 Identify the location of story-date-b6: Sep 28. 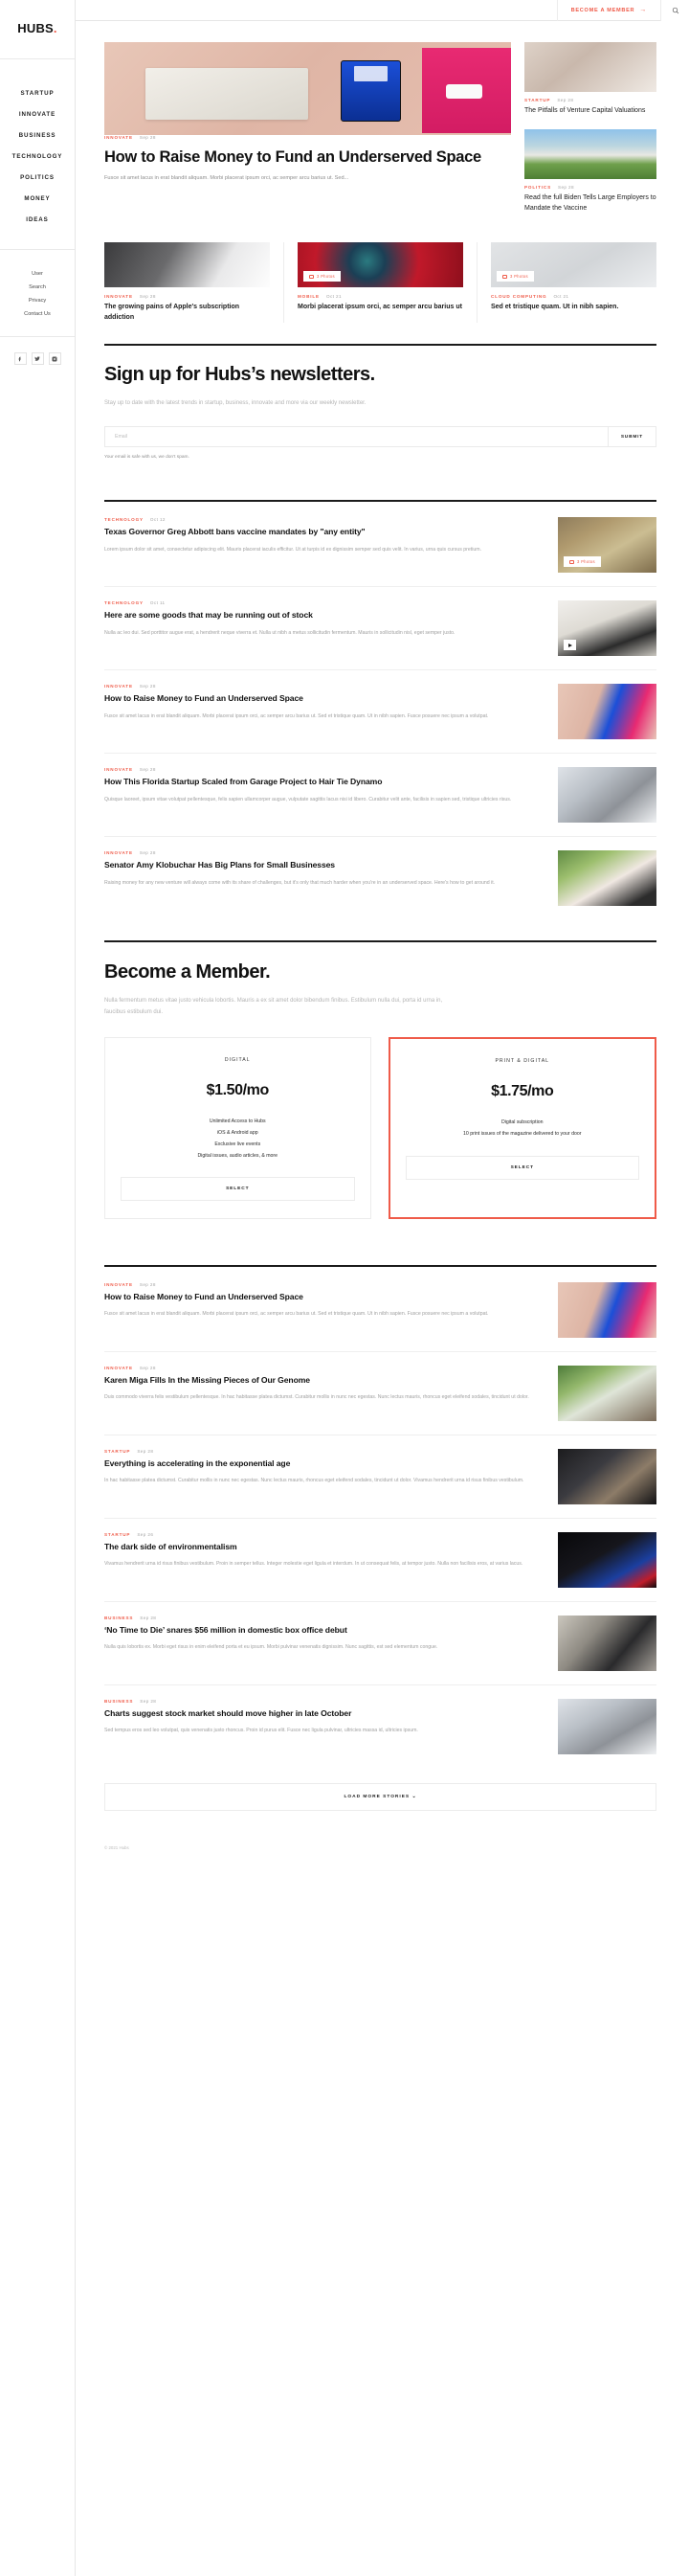
(148, 1702).